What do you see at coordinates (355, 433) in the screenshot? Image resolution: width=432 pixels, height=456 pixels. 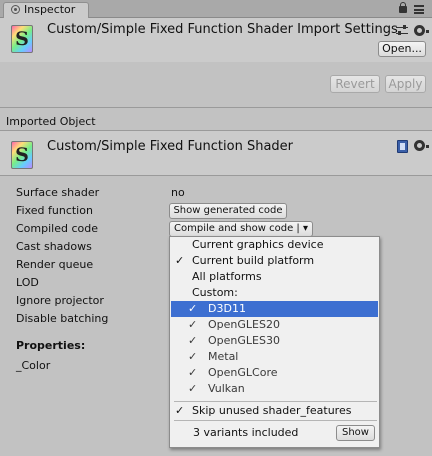 I see `show-variants-button: Show` at bounding box center [355, 433].